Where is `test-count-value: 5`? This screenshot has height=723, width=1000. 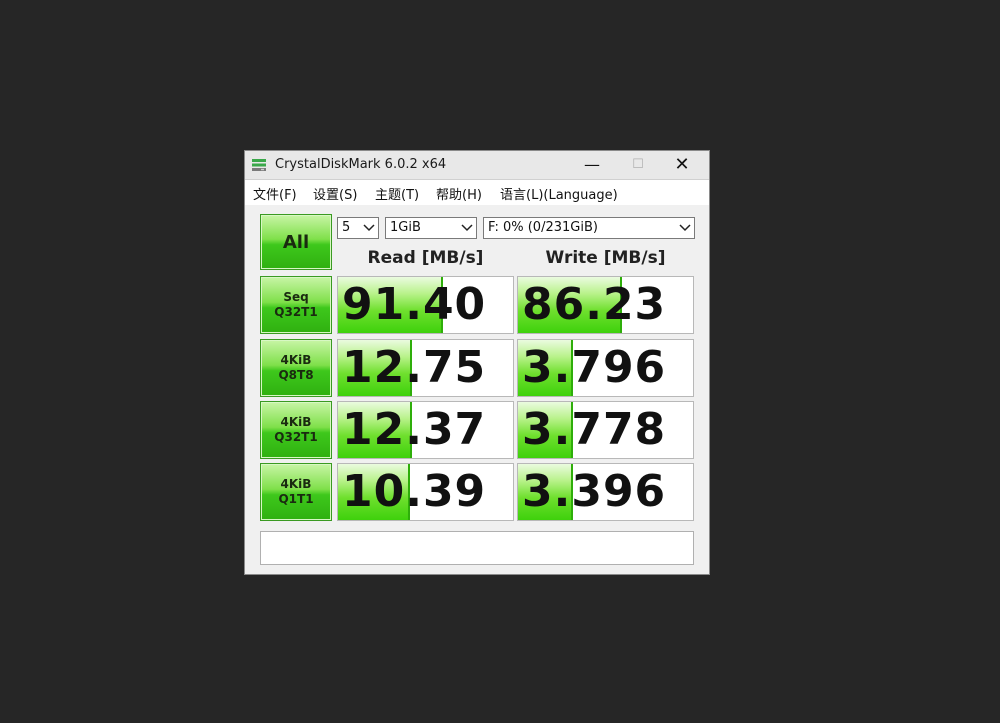 test-count-value: 5 is located at coordinates (346, 227).